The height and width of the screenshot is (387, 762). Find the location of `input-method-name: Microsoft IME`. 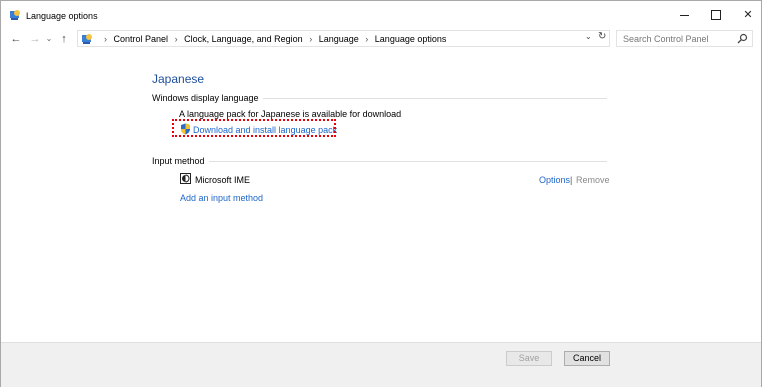

input-method-name: Microsoft IME is located at coordinates (223, 180).